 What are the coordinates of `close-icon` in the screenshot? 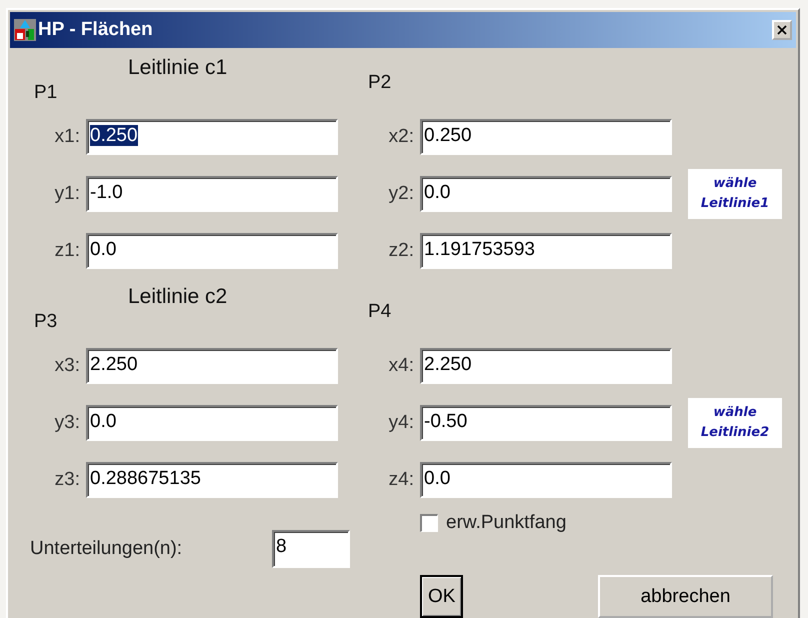 It's located at (782, 30).